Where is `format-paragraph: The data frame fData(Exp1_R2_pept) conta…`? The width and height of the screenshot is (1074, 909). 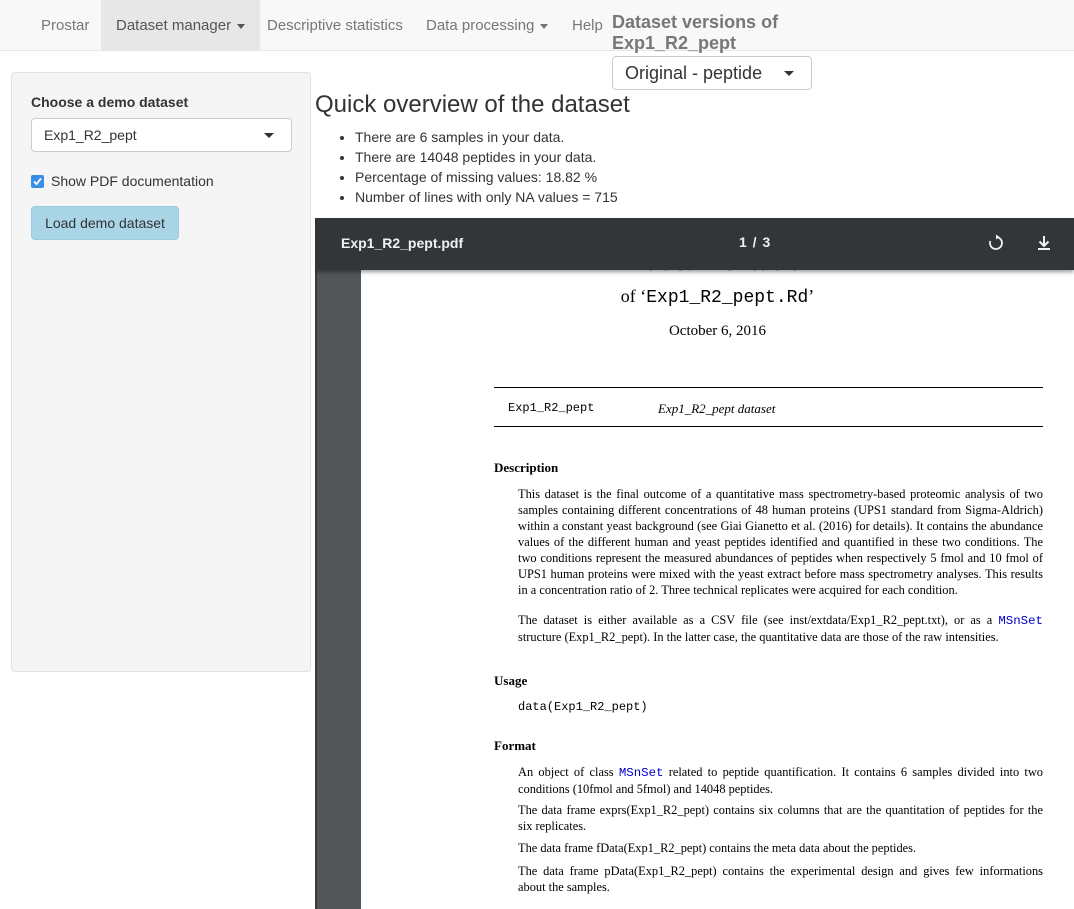 format-paragraph: The data frame fData(Exp1_R2_pept) conta… is located at coordinates (717, 848).